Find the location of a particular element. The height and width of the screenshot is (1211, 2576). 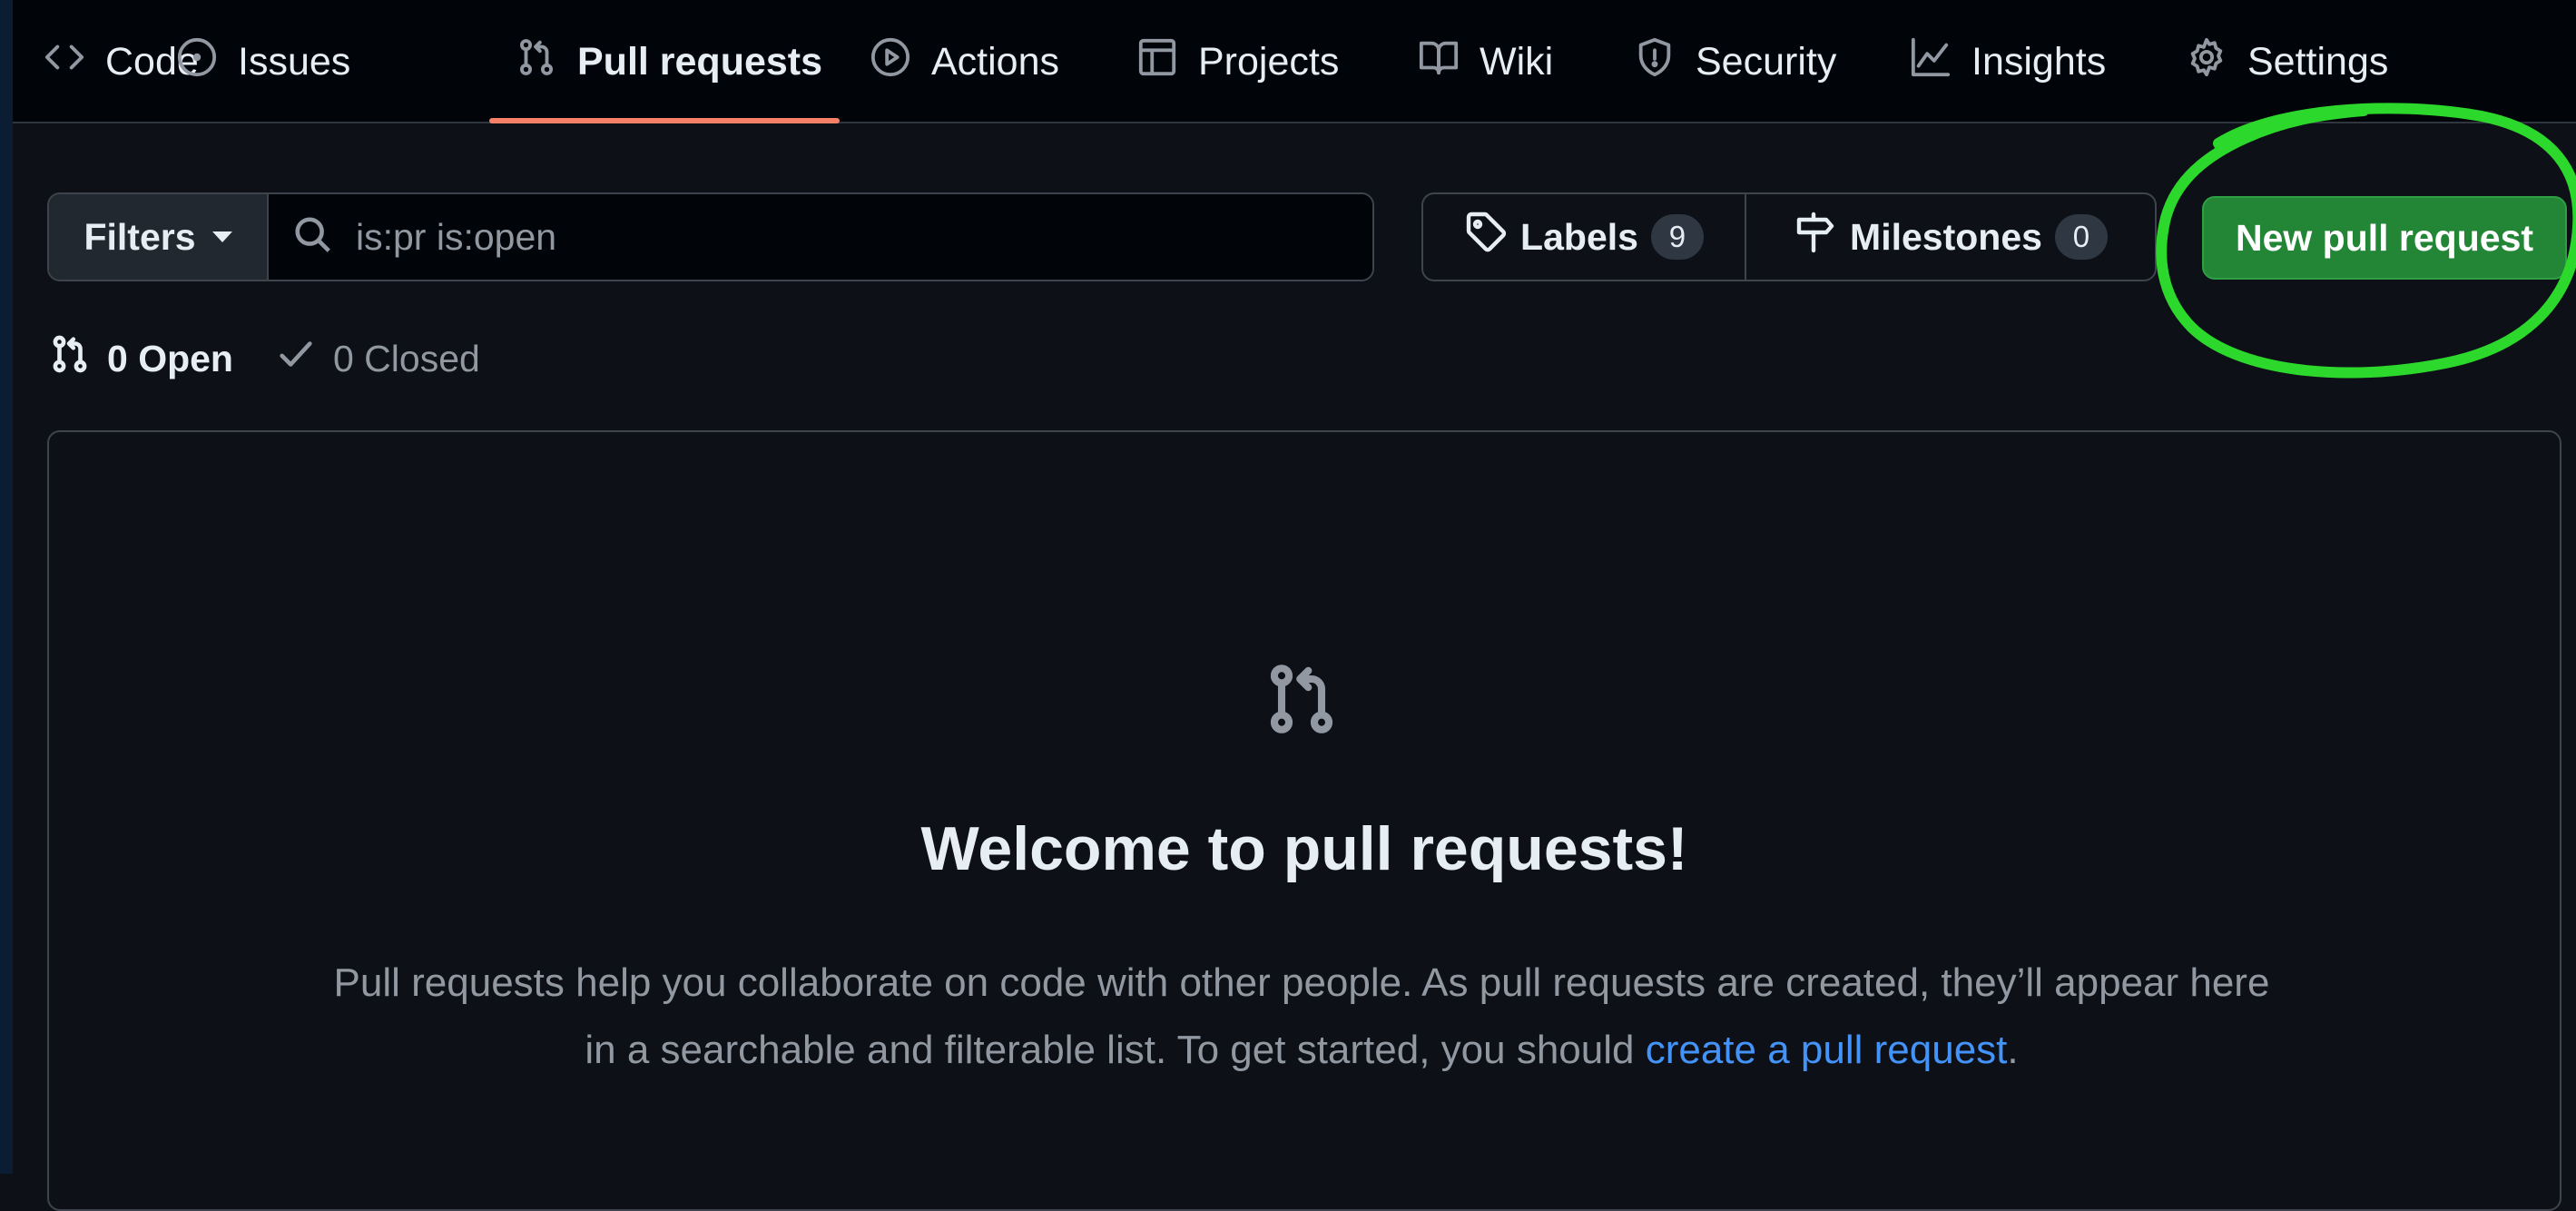

create-pull-request-link: create a pull request is located at coordinates (1827, 1050).